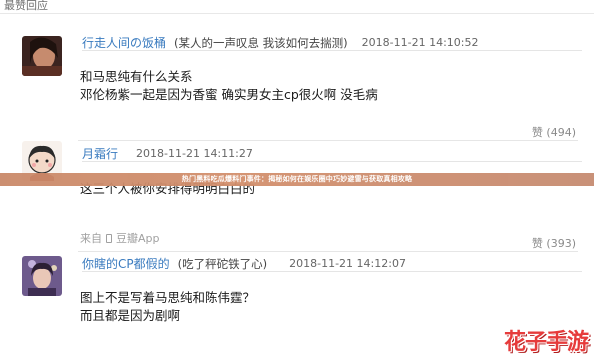 The height and width of the screenshot is (358, 594). I want to click on comment-meta: 你瞎的CP都假的 (吃了秤砣铁了心) 2018-11-21 14:12:07, so click(332, 264).